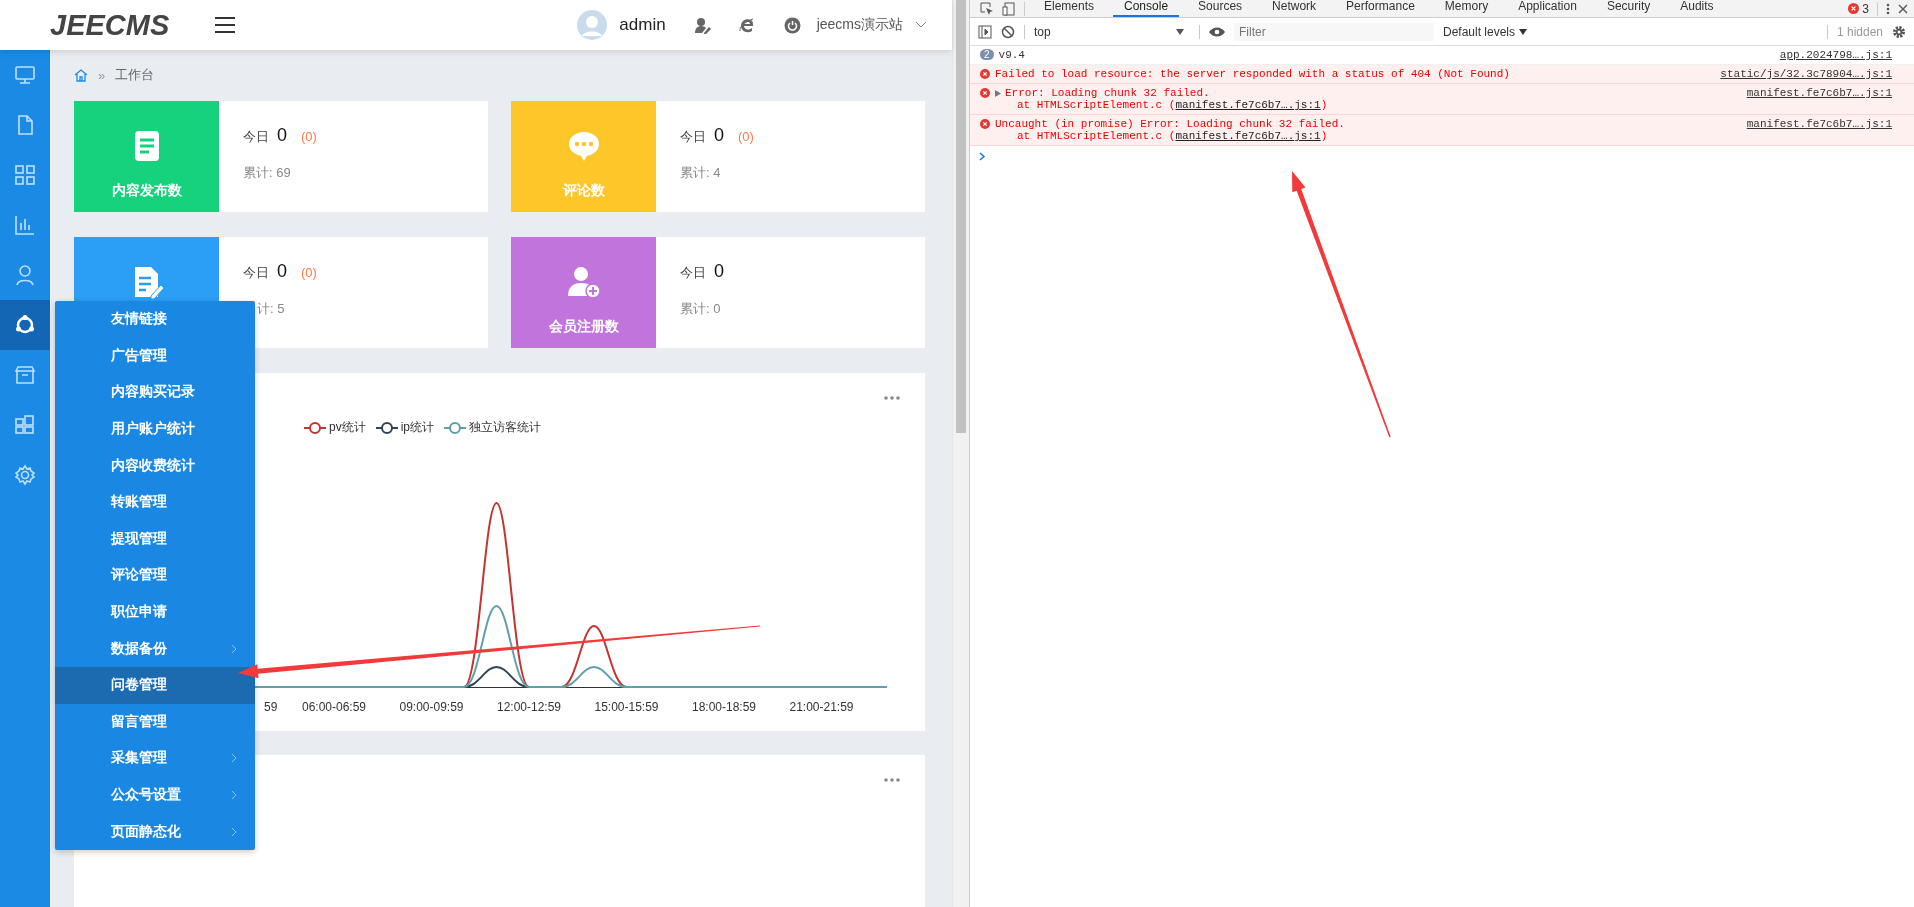 Image resolution: width=1914 pixels, height=907 pixels. Describe the element at coordinates (155, 795) in the screenshot. I see `menu-item: 公众号设置` at that location.